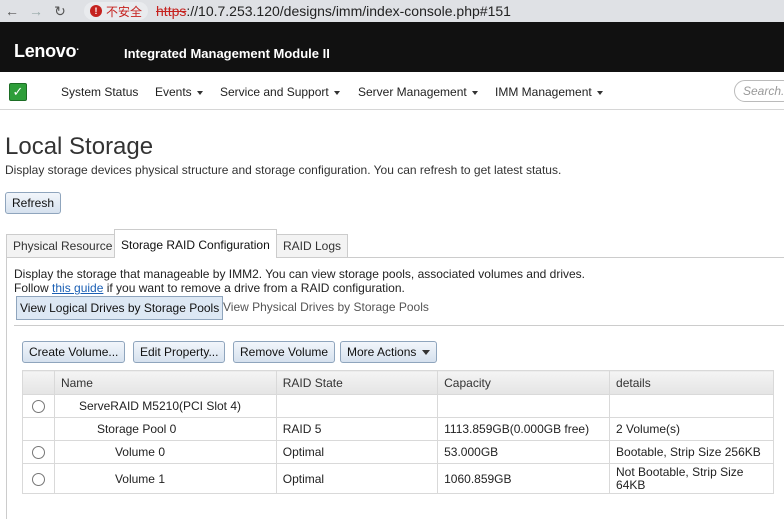 Image resolution: width=784 pixels, height=519 pixels. Describe the element at coordinates (171, 11) in the screenshot. I see `url-scheme: https` at that location.